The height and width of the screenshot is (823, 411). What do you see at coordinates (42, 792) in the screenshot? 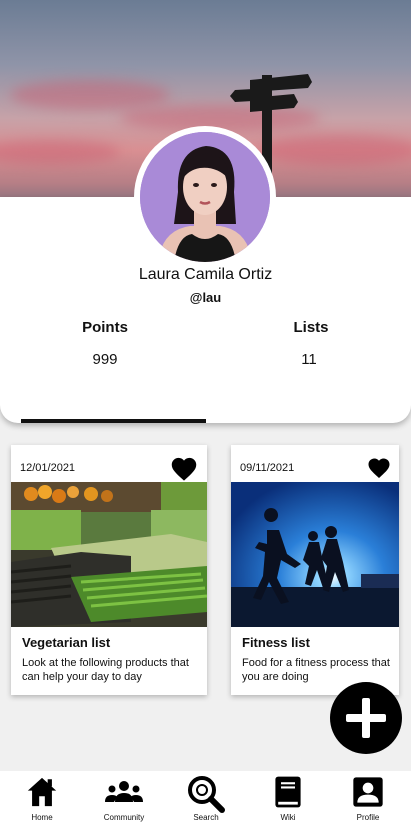
I see `home-icon` at bounding box center [42, 792].